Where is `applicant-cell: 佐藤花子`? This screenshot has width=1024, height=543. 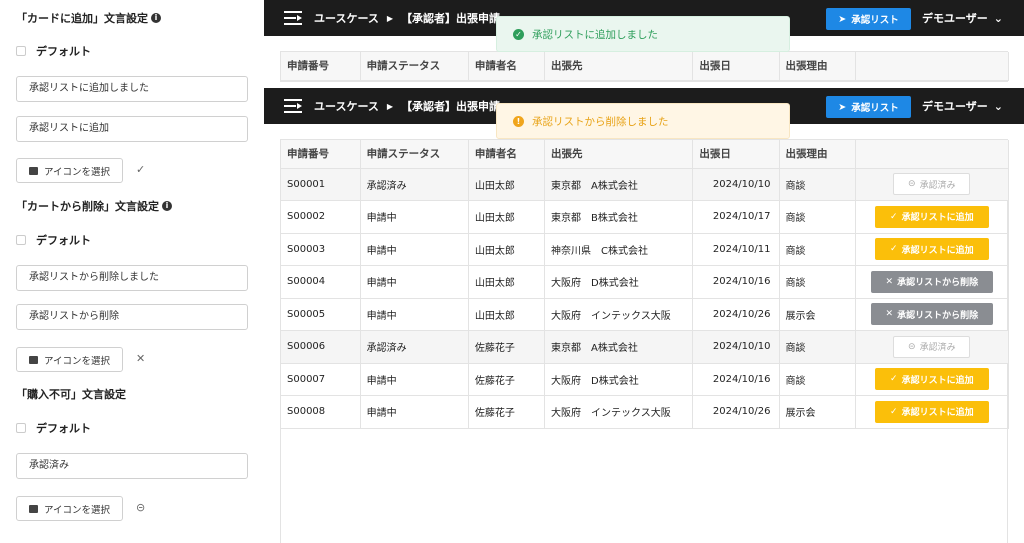 applicant-cell: 佐藤花子 is located at coordinates (507, 347).